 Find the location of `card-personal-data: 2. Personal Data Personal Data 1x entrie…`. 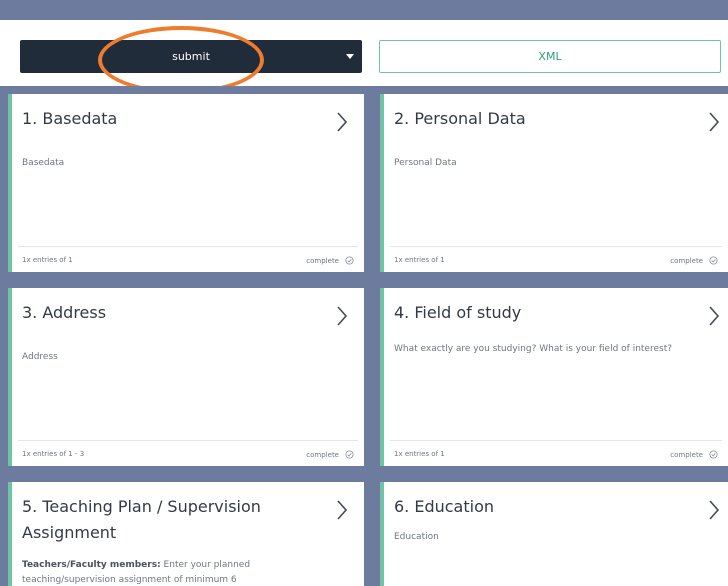

card-personal-data: 2. Personal Data Personal Data 1x entrie… is located at coordinates (554, 183).